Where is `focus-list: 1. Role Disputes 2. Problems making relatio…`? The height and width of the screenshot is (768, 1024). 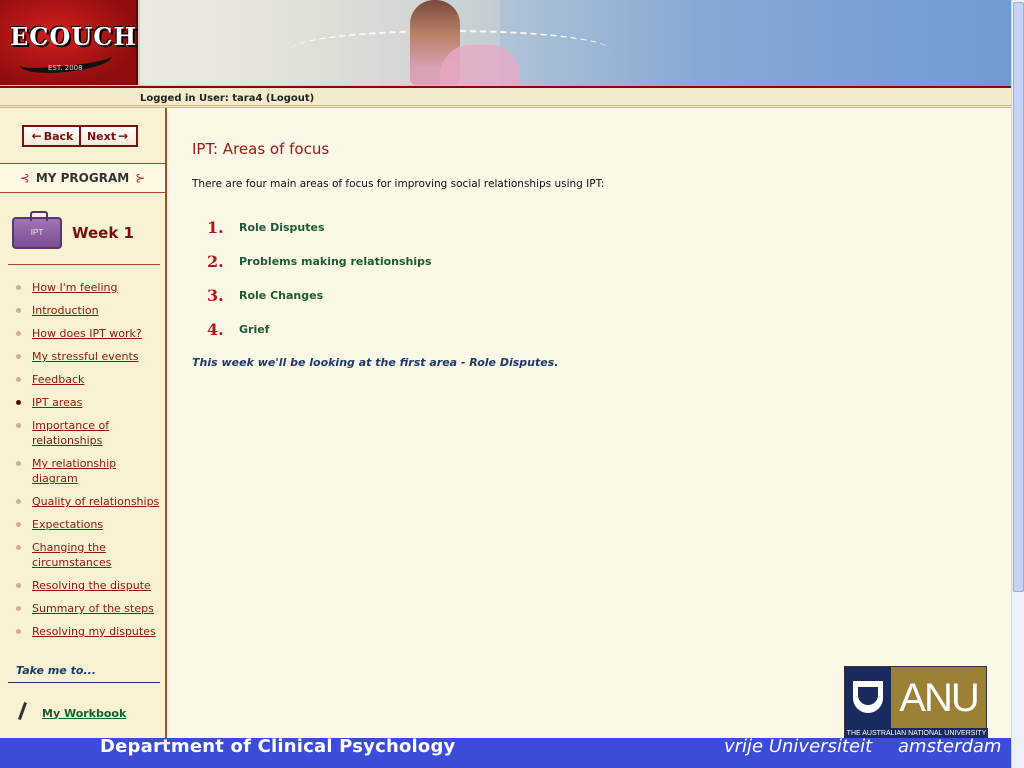
focus-list: 1. Role Disputes 2. Problems making relatio… is located at coordinates (319, 278).